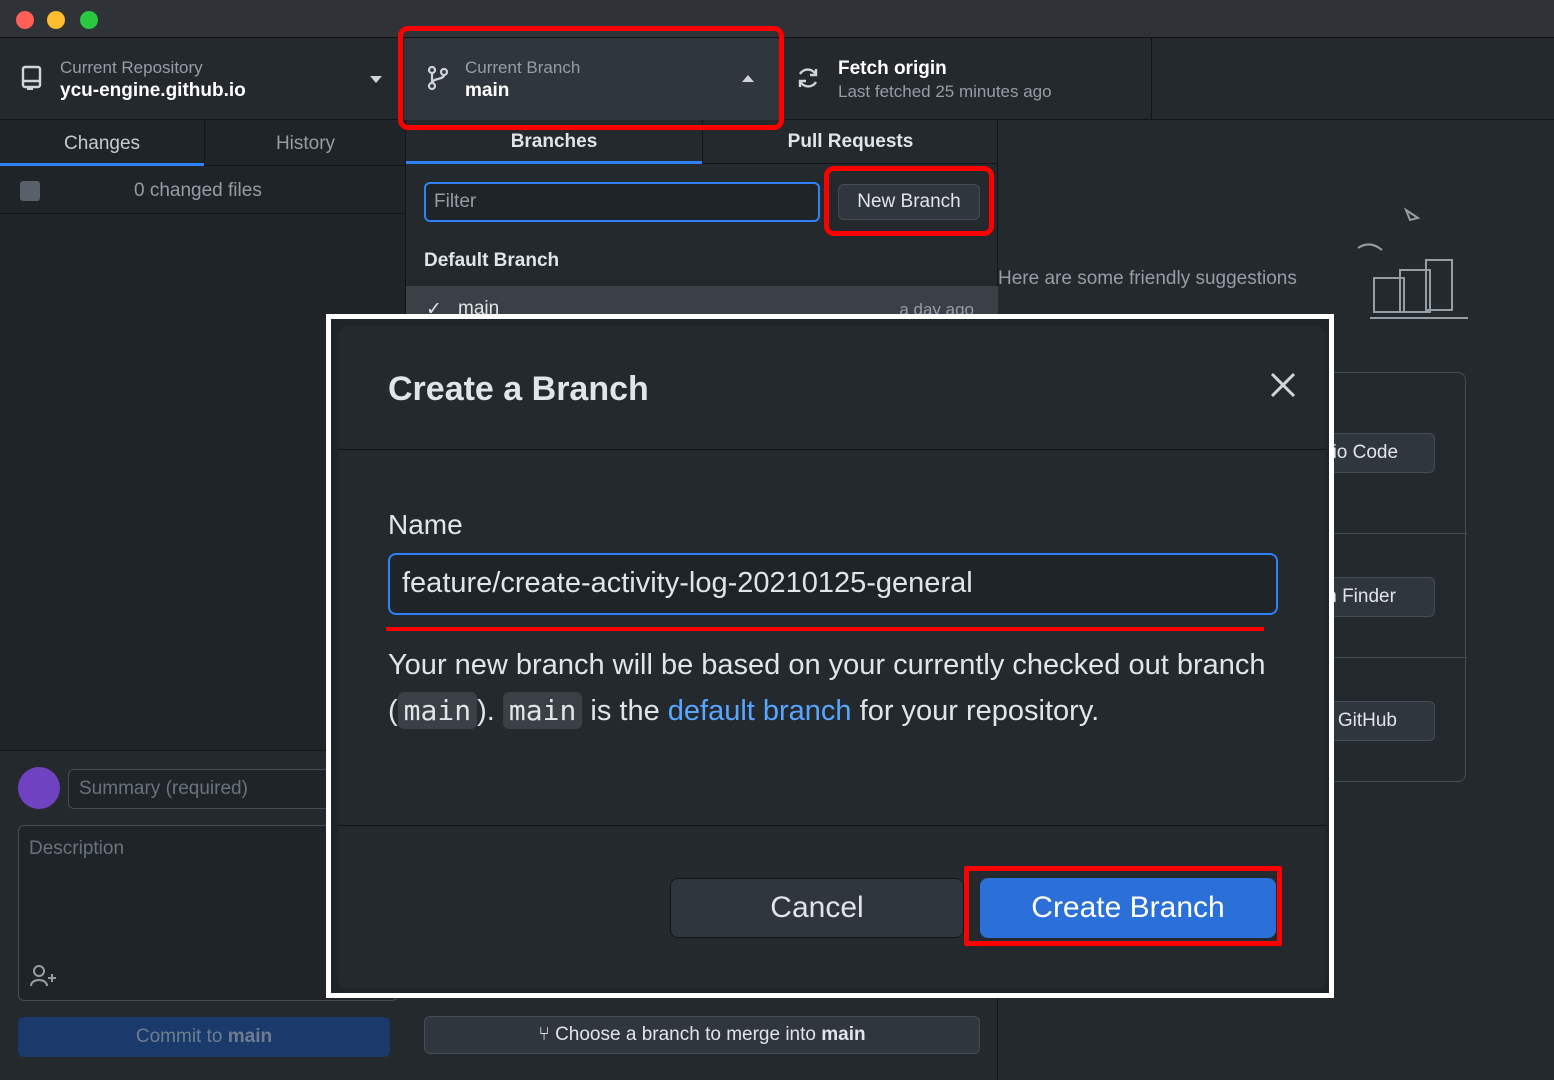 Image resolution: width=1554 pixels, height=1080 pixels. I want to click on merge-into-prefix: Choose a branch to merge into, so click(688, 1034).